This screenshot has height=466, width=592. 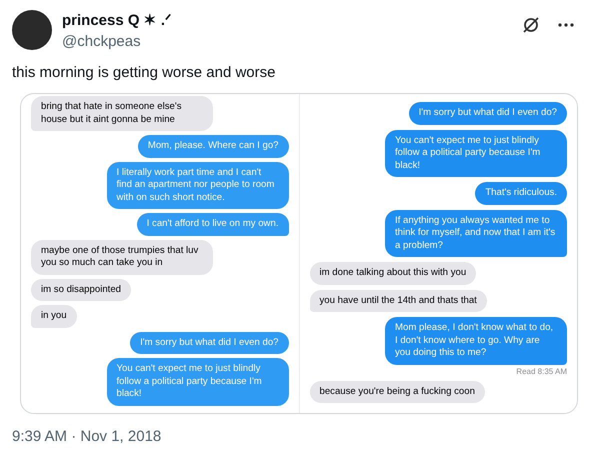 What do you see at coordinates (393, 273) in the screenshot?
I see `received-message: im done talking about this with you` at bounding box center [393, 273].